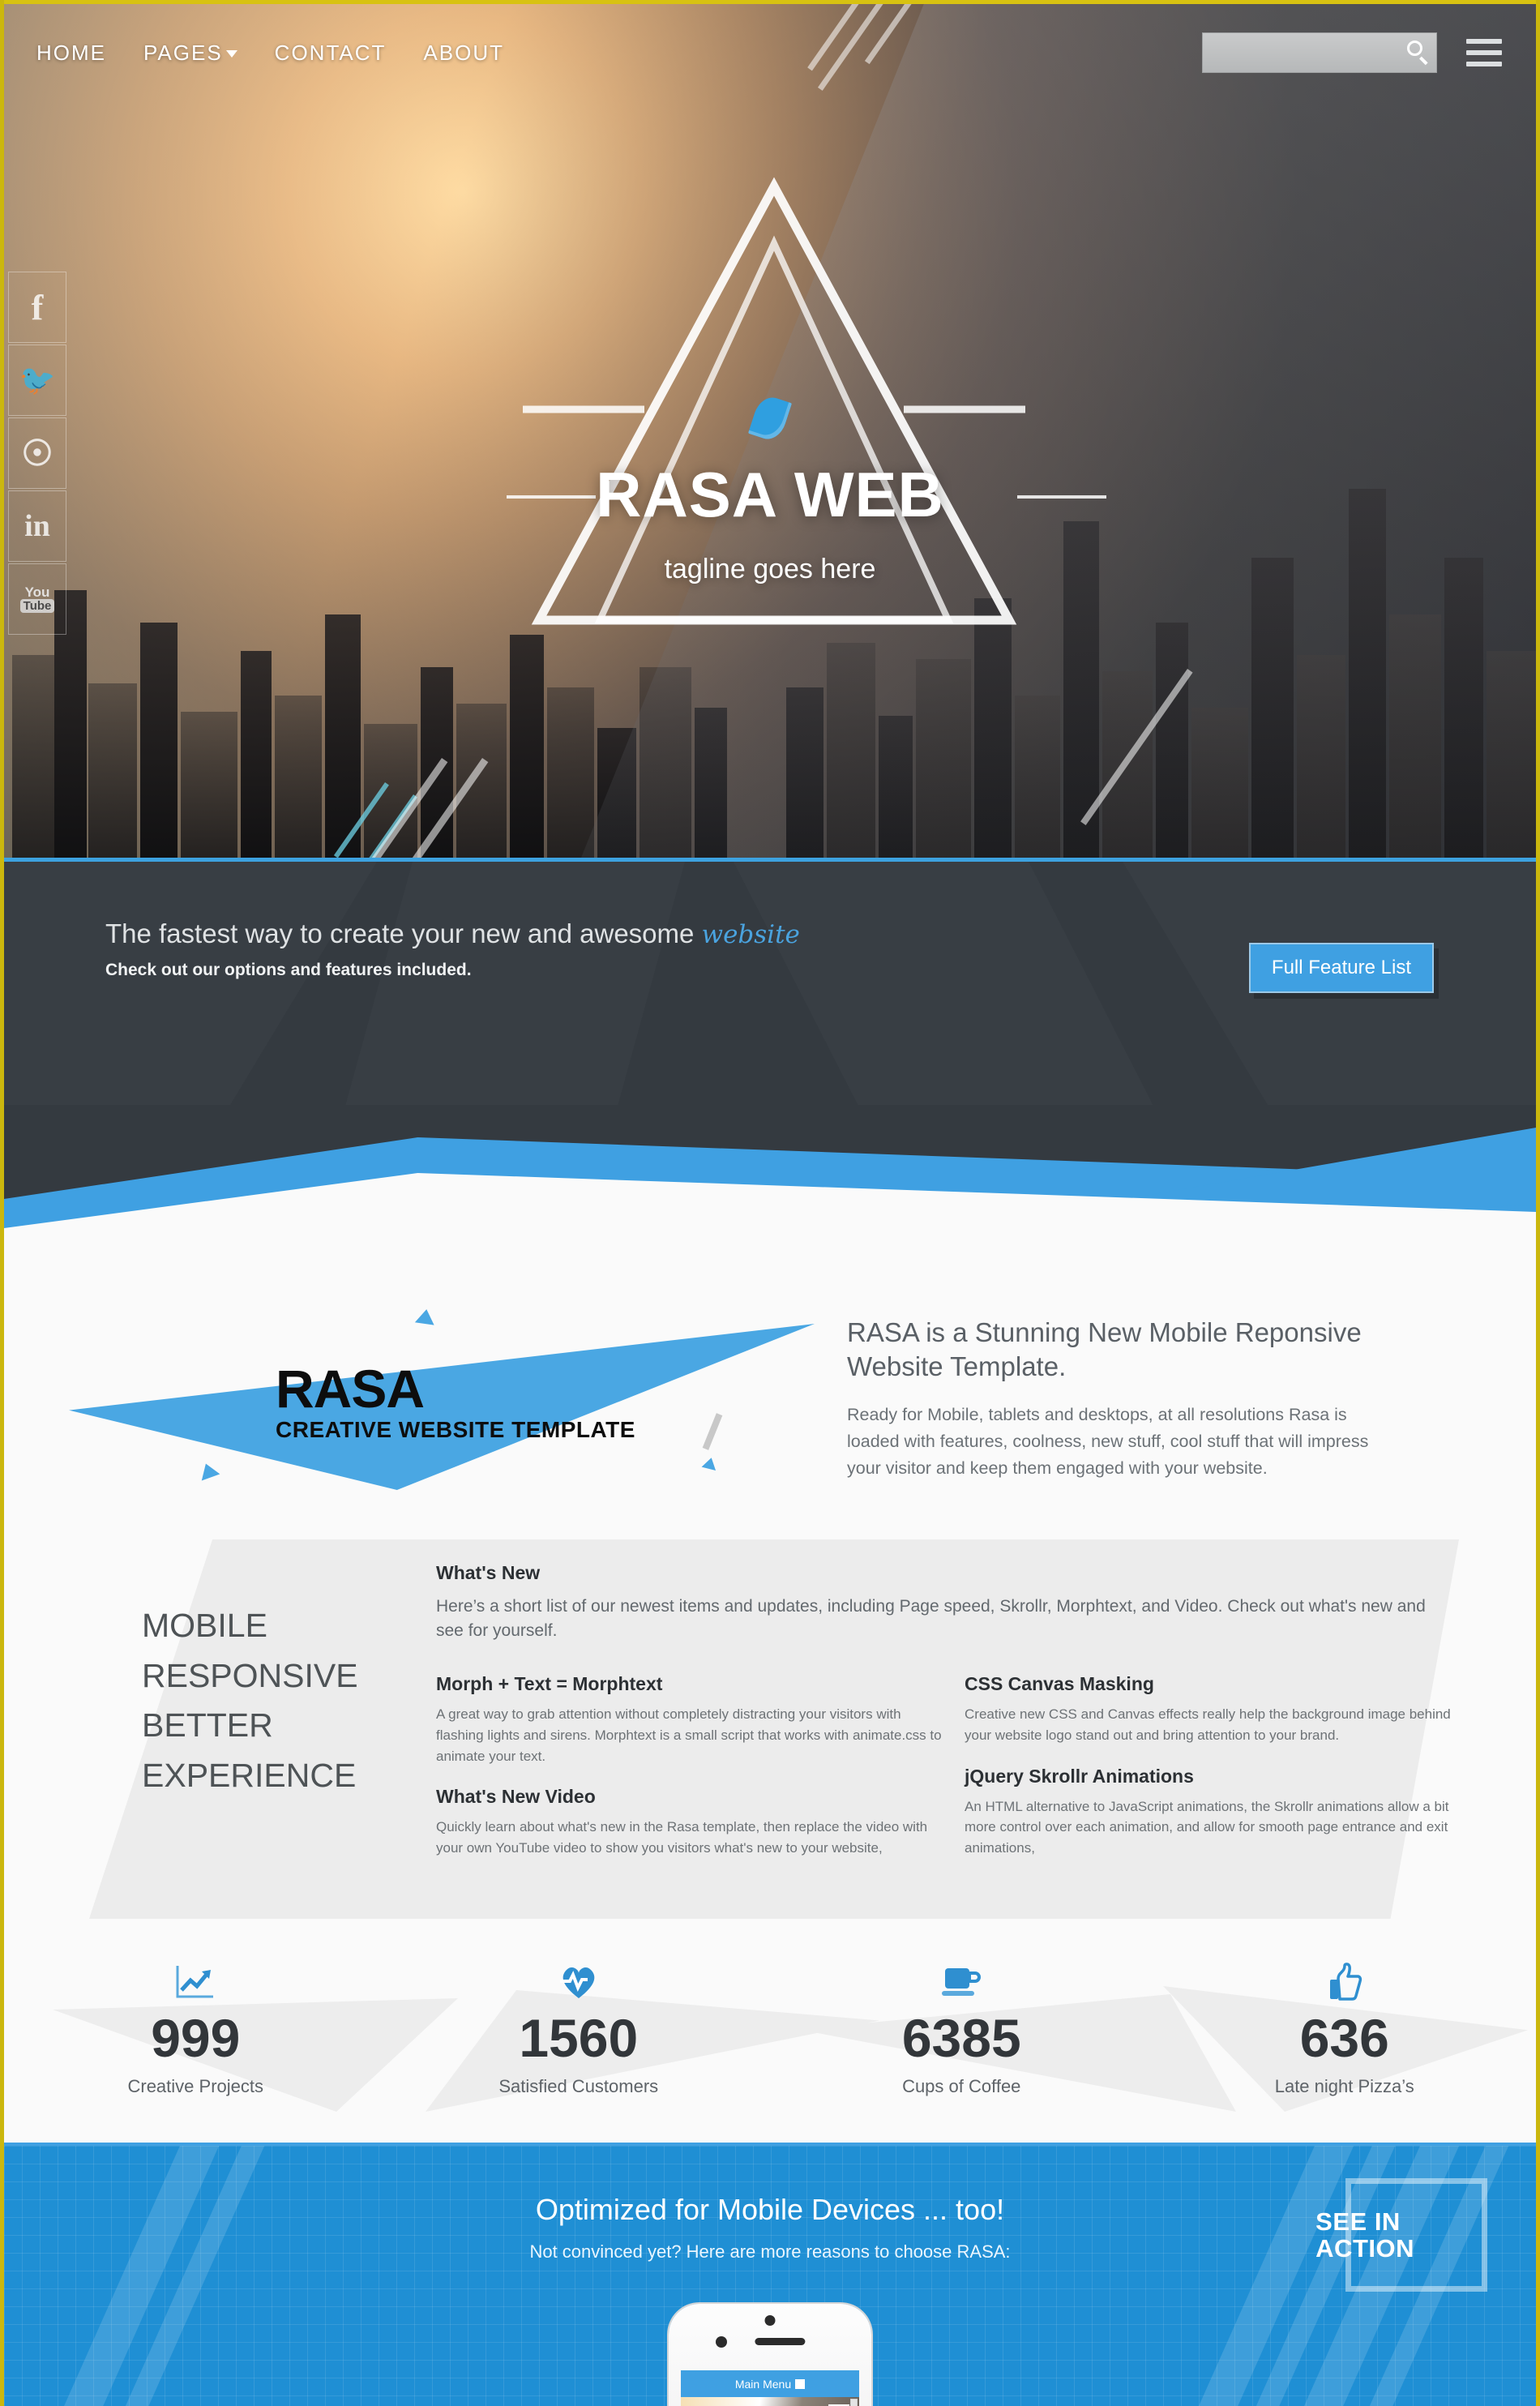 The width and height of the screenshot is (1540, 2406). What do you see at coordinates (770, 569) in the screenshot?
I see `hero-tagline: tagline goes here` at bounding box center [770, 569].